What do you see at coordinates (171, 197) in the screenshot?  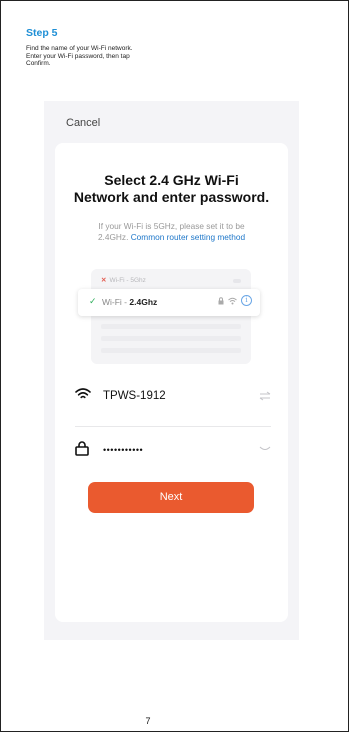 I see `heading-line: Network and enter password.` at bounding box center [171, 197].